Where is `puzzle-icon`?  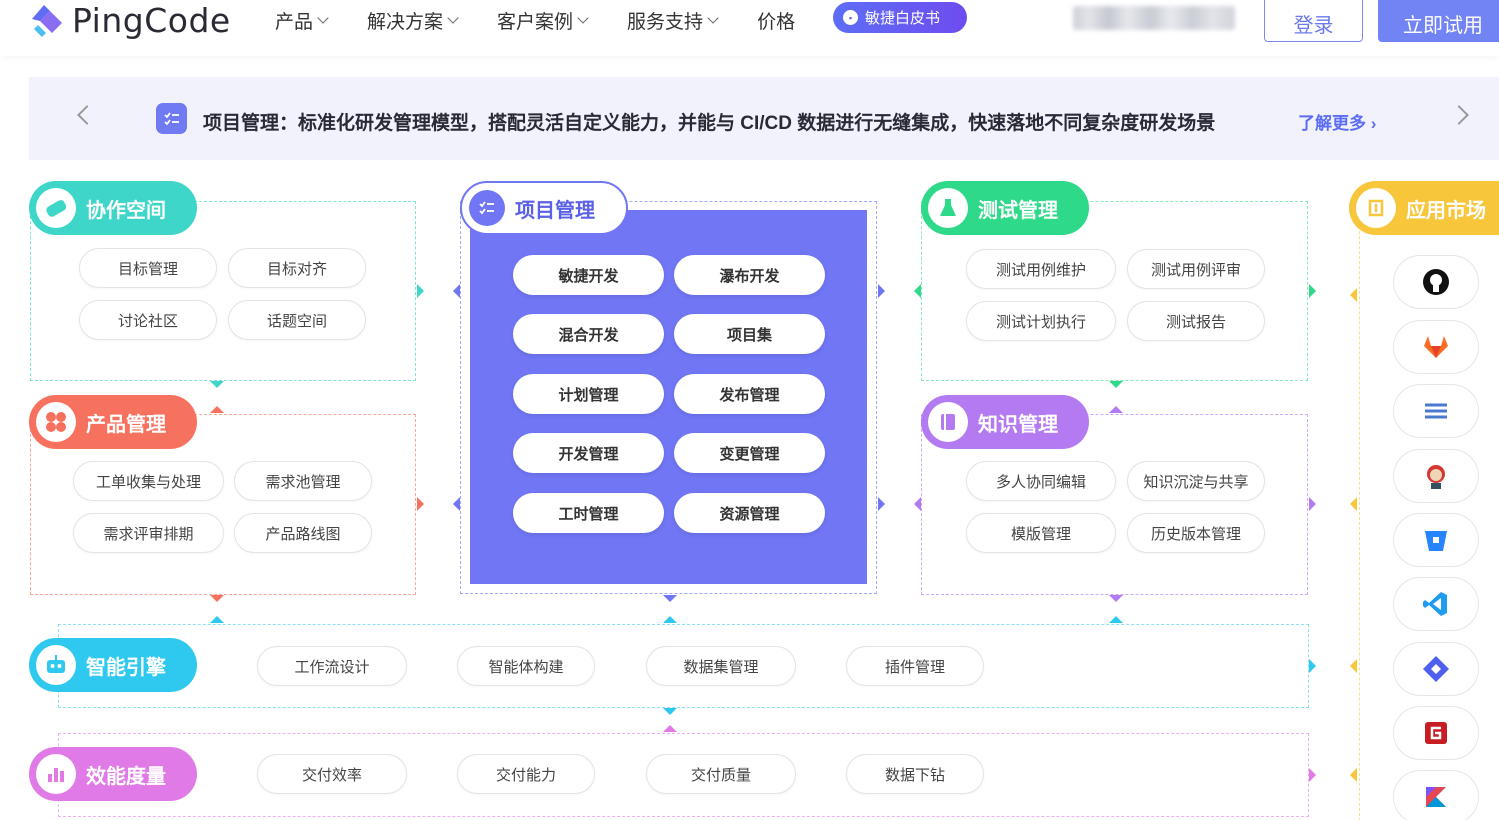 puzzle-icon is located at coordinates (1376, 208).